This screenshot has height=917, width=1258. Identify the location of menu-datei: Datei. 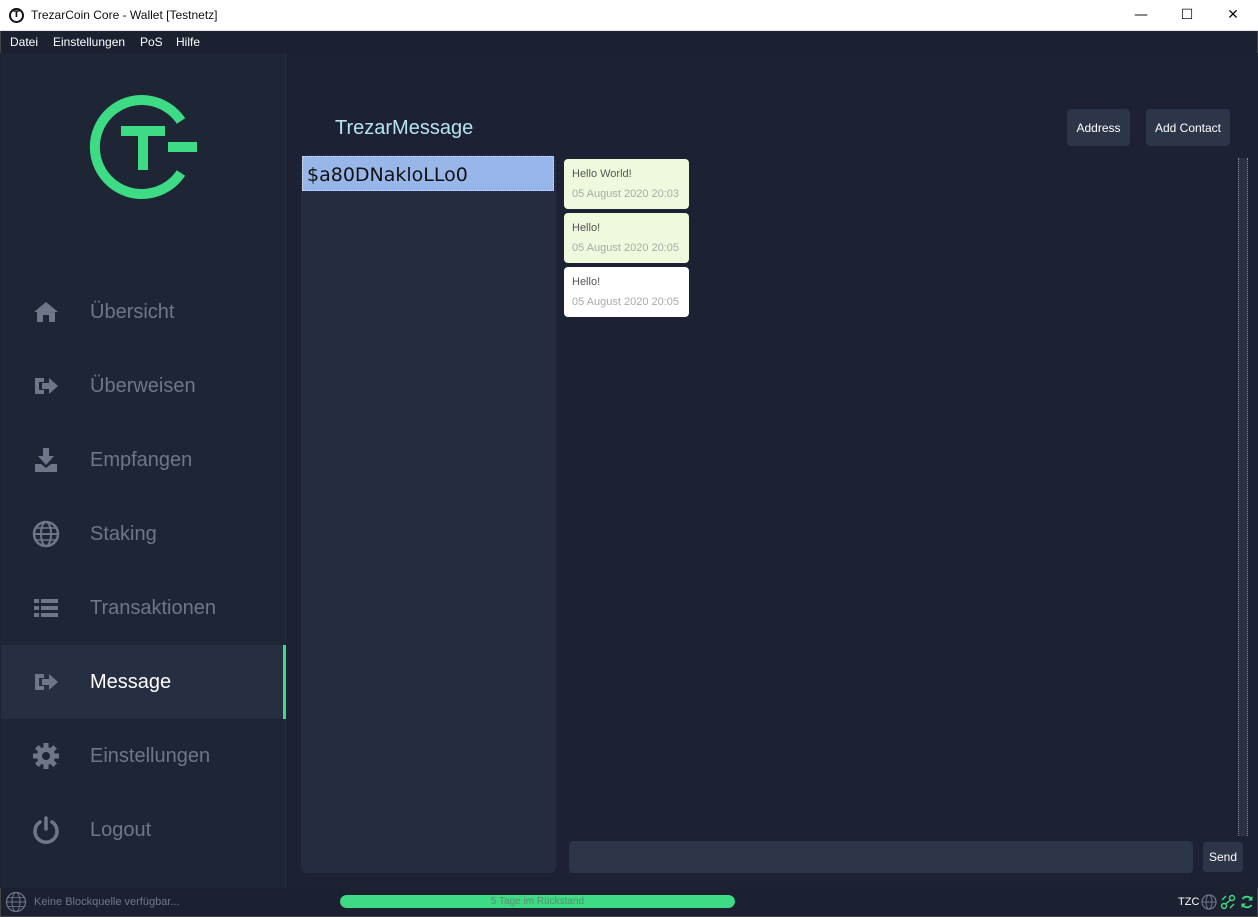
(24, 42).